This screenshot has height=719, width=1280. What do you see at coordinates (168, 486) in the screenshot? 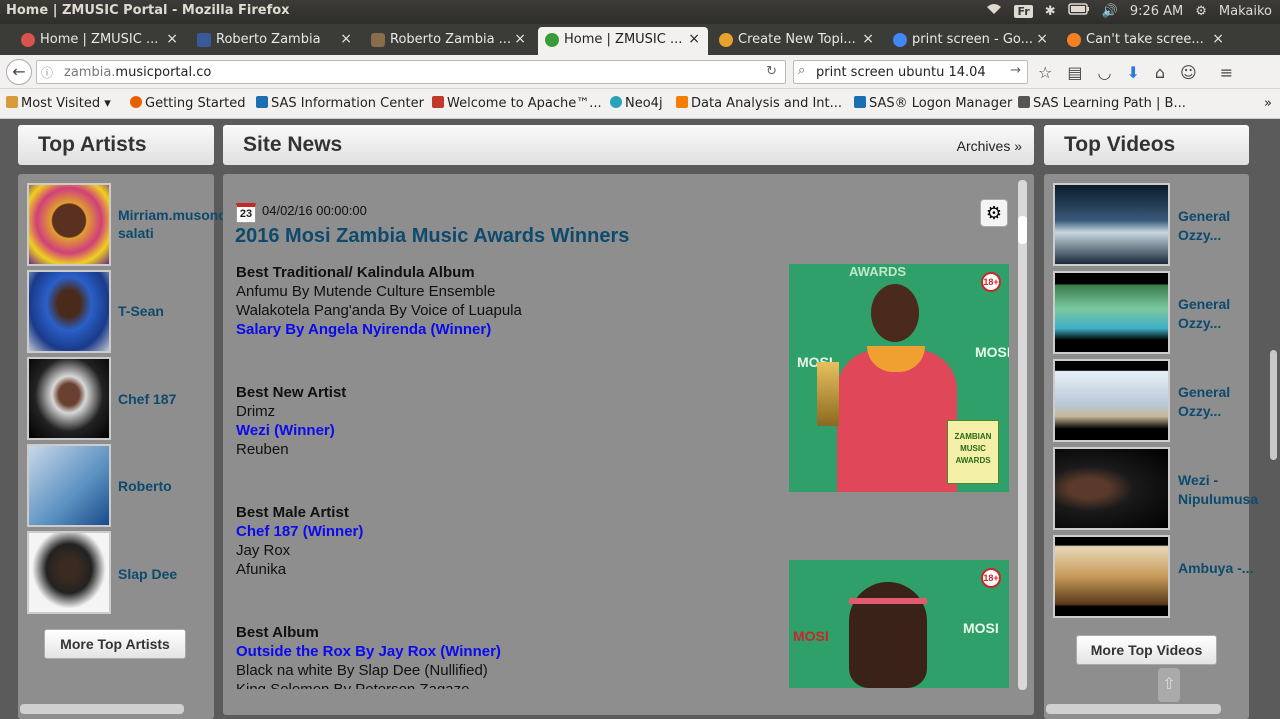
I see `artist-link: Roberto` at bounding box center [168, 486].